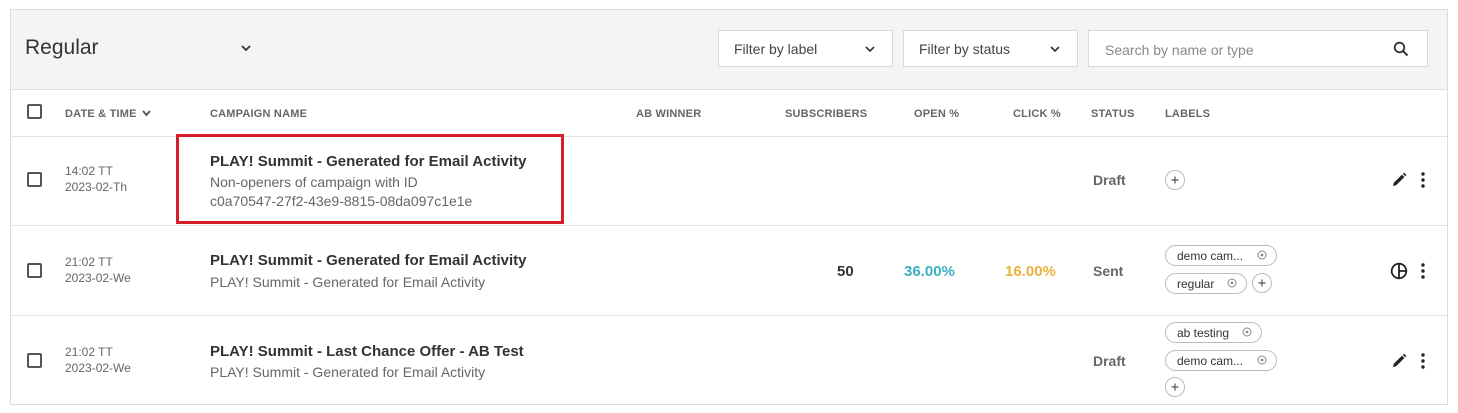 This screenshot has height=413, width=1458. What do you see at coordinates (101, 114) in the screenshot?
I see `column-date-time-label: DATE & TIME` at bounding box center [101, 114].